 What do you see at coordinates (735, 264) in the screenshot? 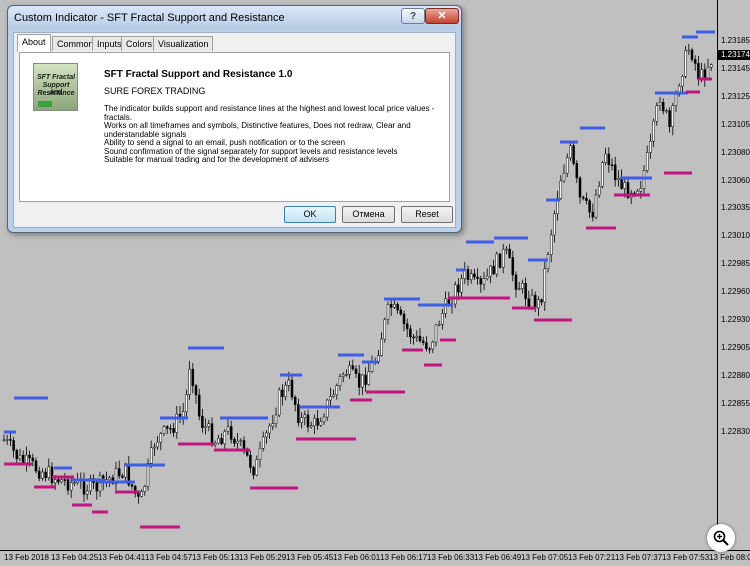
I see `price-tick-label: 1.22985` at bounding box center [735, 264].